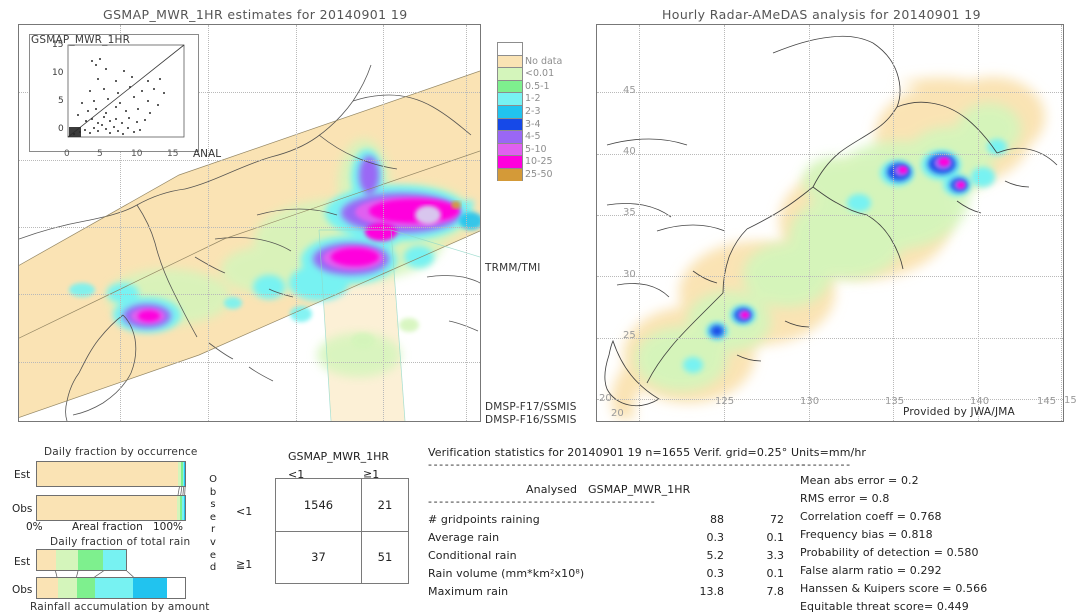  I want to click on table-row: 37 51, so click(342, 557).